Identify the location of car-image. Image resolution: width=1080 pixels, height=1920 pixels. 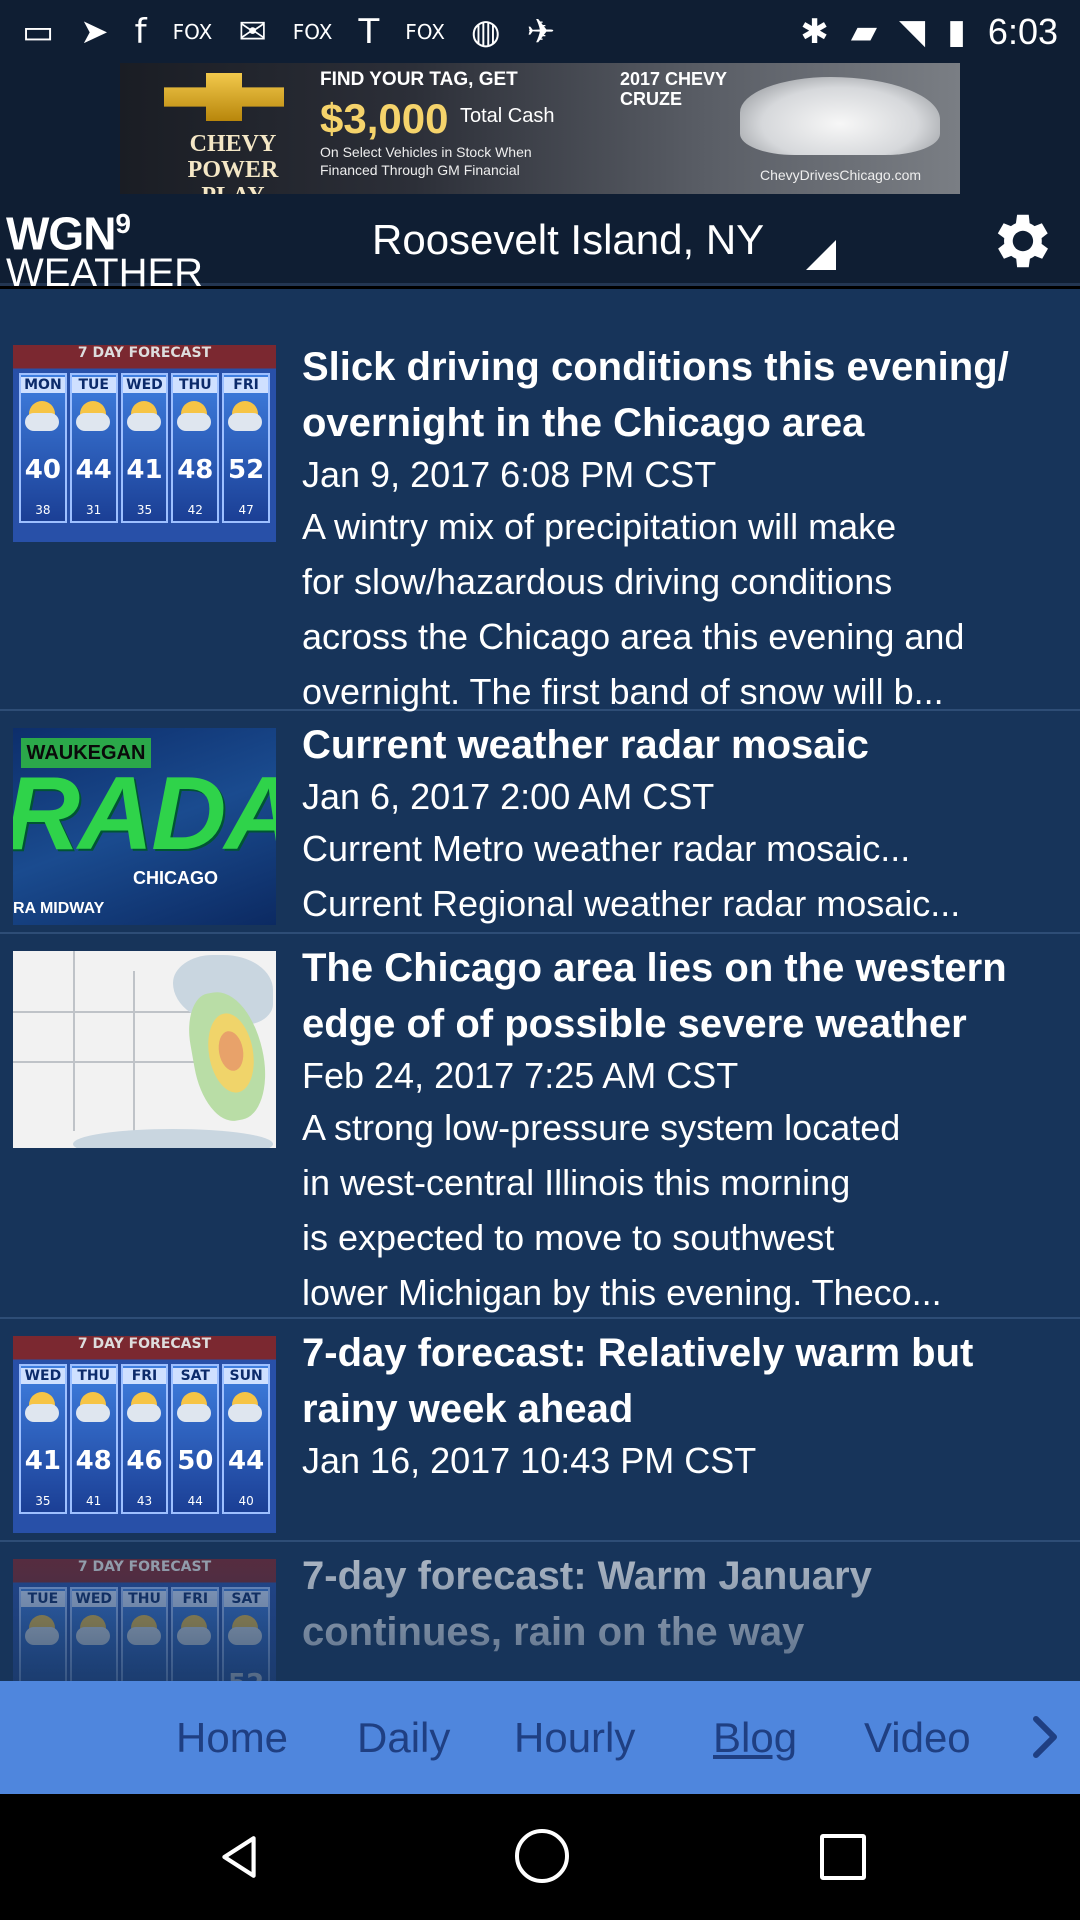
(840, 116).